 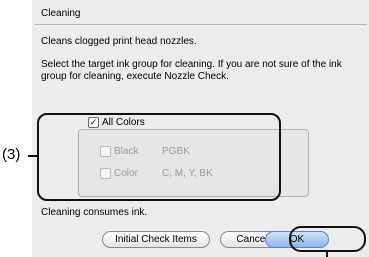 I want to click on callout-label: (3), so click(x=11, y=154).